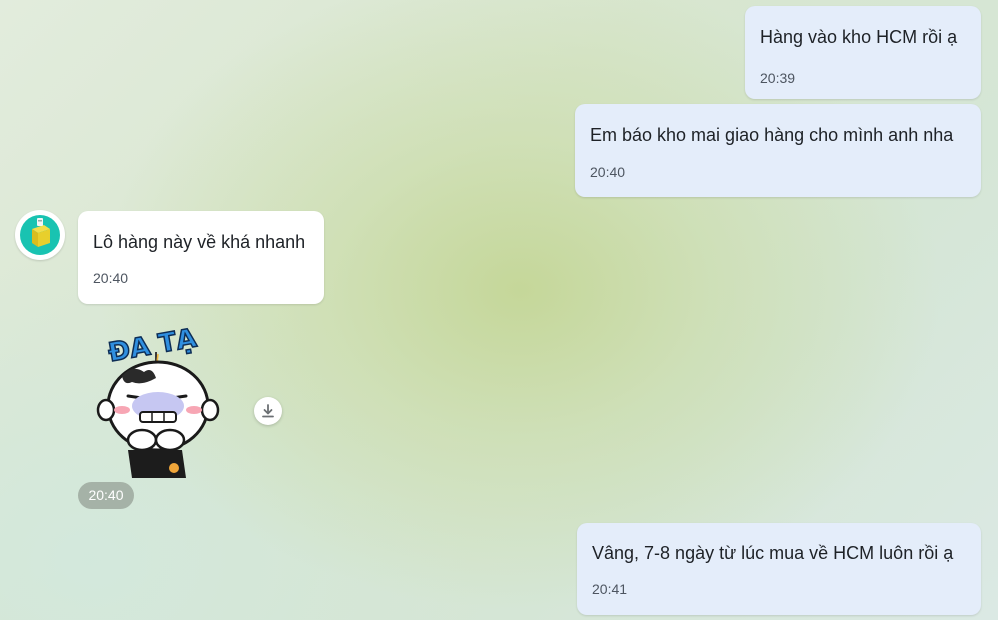 The height and width of the screenshot is (620, 998). I want to click on message-bubble-incoming: Lô hàng này về khá nhanh 20:40, so click(201, 257).